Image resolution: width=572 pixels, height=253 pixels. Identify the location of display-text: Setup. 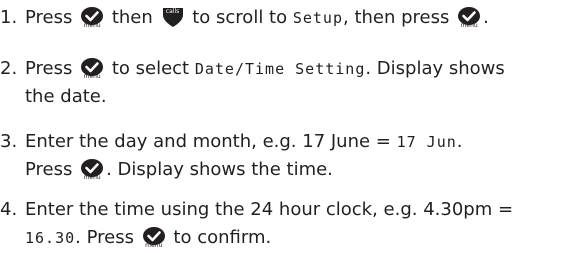
(317, 18).